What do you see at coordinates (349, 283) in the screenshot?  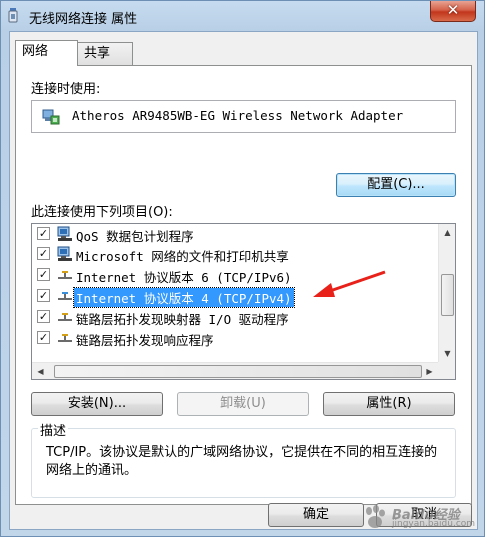 I see `red-arrow-annotation-icon` at bounding box center [349, 283].